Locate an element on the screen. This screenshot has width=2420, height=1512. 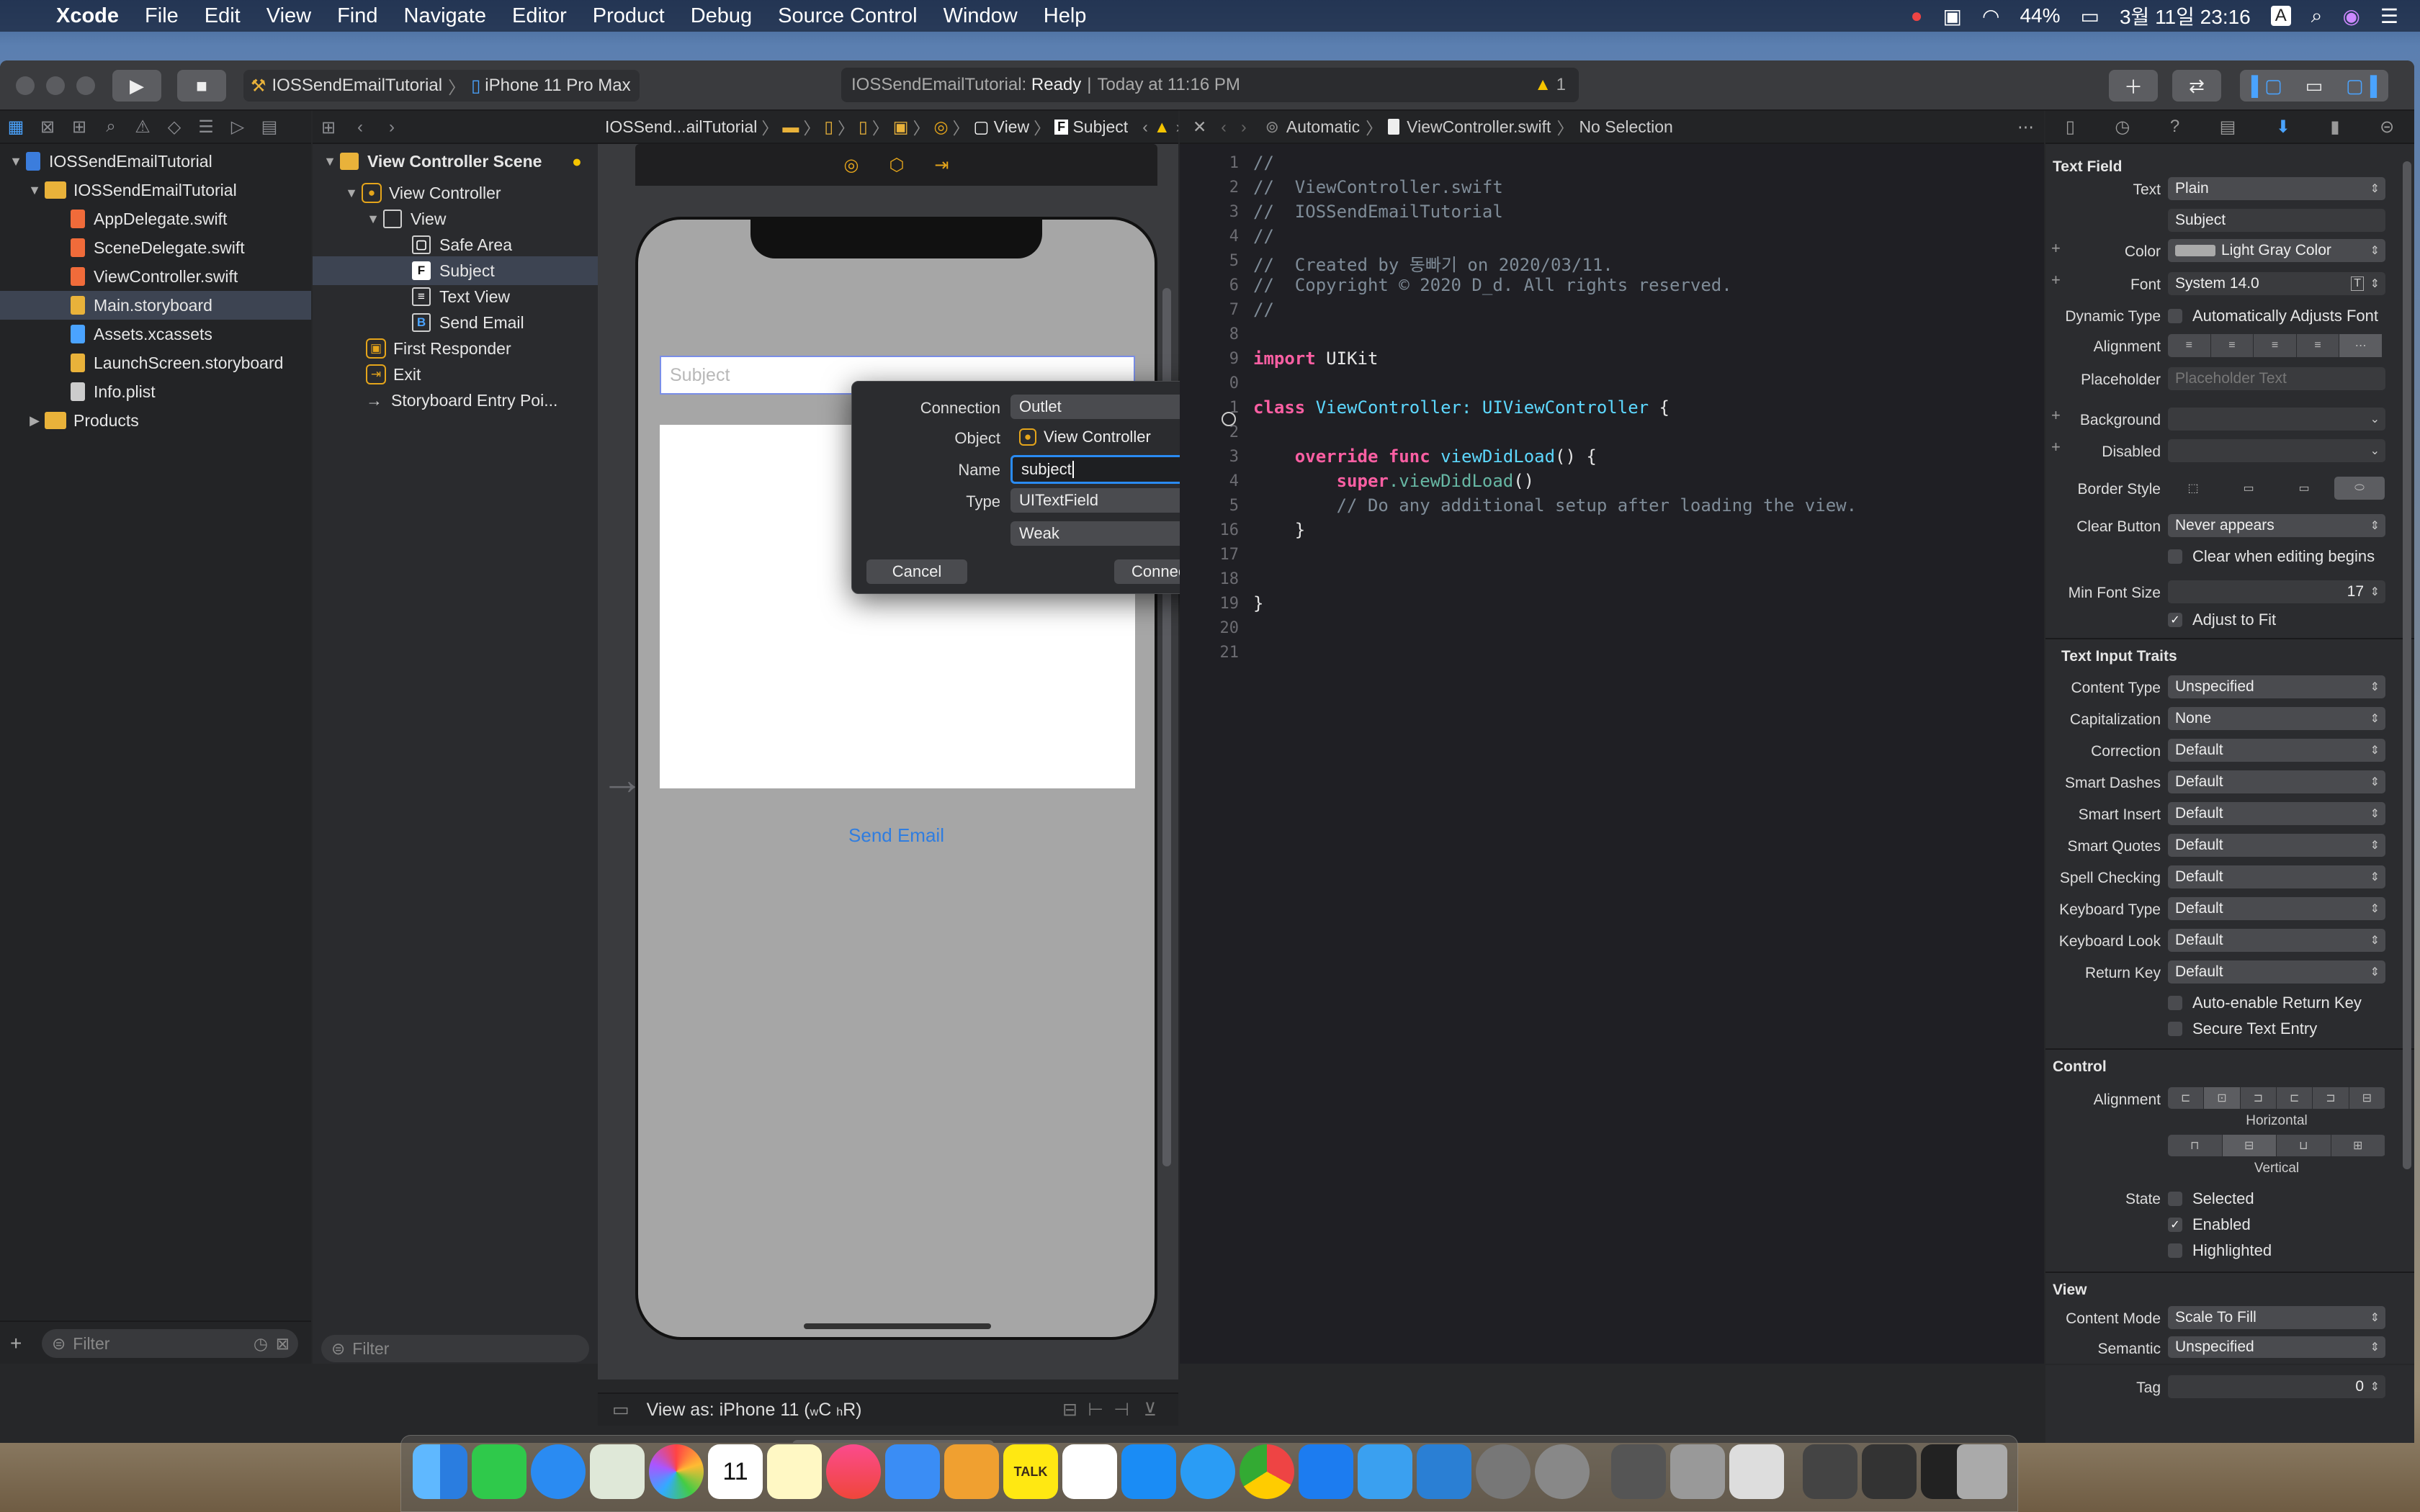
siri-icon: ◉ is located at coordinates (2351, 16).